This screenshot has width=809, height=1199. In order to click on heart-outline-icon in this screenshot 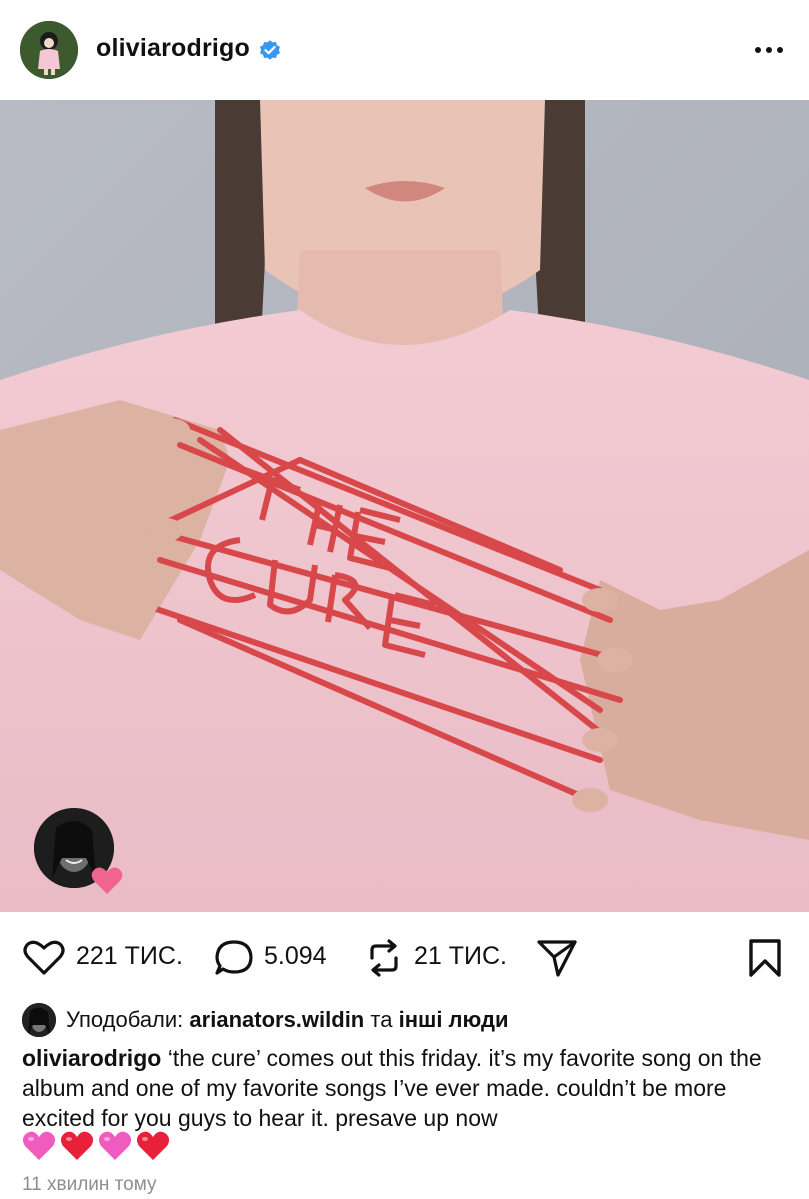, I will do `click(44, 960)`.